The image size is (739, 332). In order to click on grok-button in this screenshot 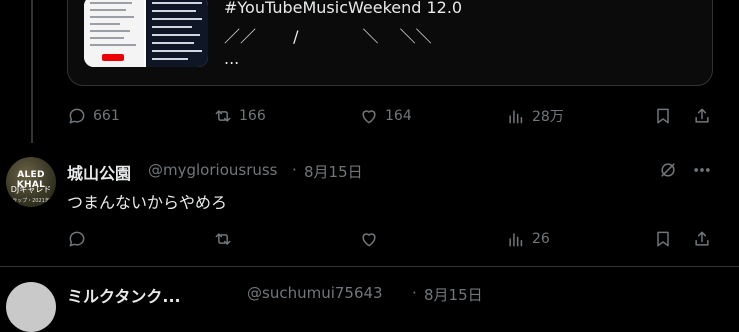, I will do `click(668, 170)`.